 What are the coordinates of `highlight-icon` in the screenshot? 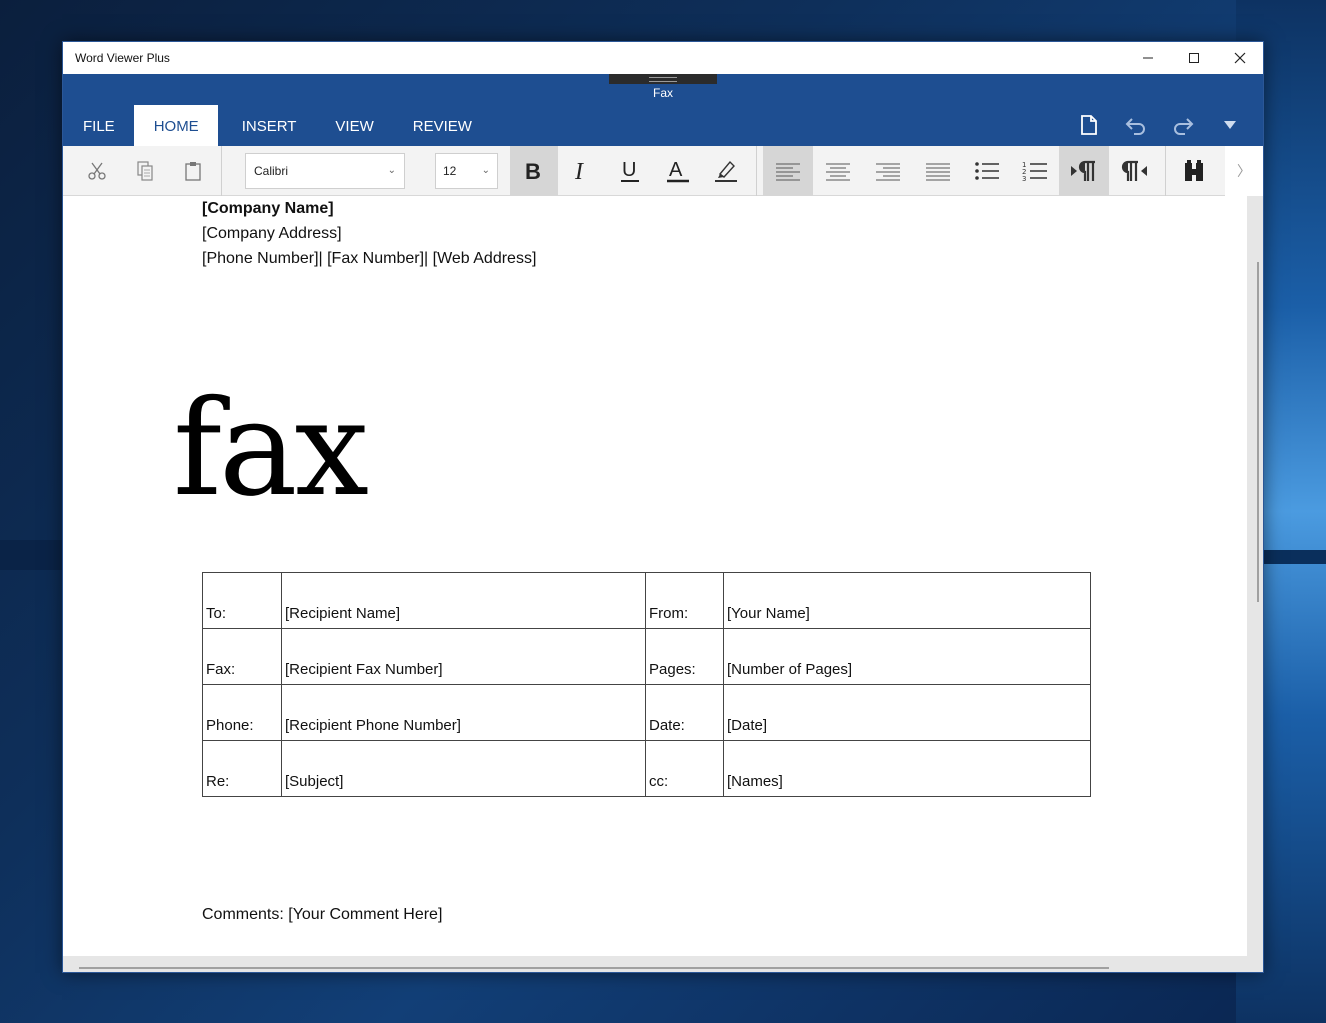 It's located at (726, 171).